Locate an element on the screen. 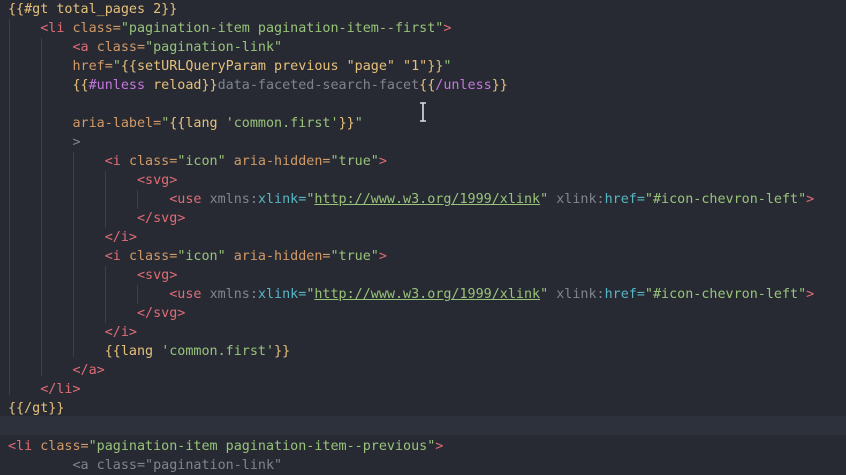 The image size is (846, 475). code-line: {{/gt}} is located at coordinates (423, 408).